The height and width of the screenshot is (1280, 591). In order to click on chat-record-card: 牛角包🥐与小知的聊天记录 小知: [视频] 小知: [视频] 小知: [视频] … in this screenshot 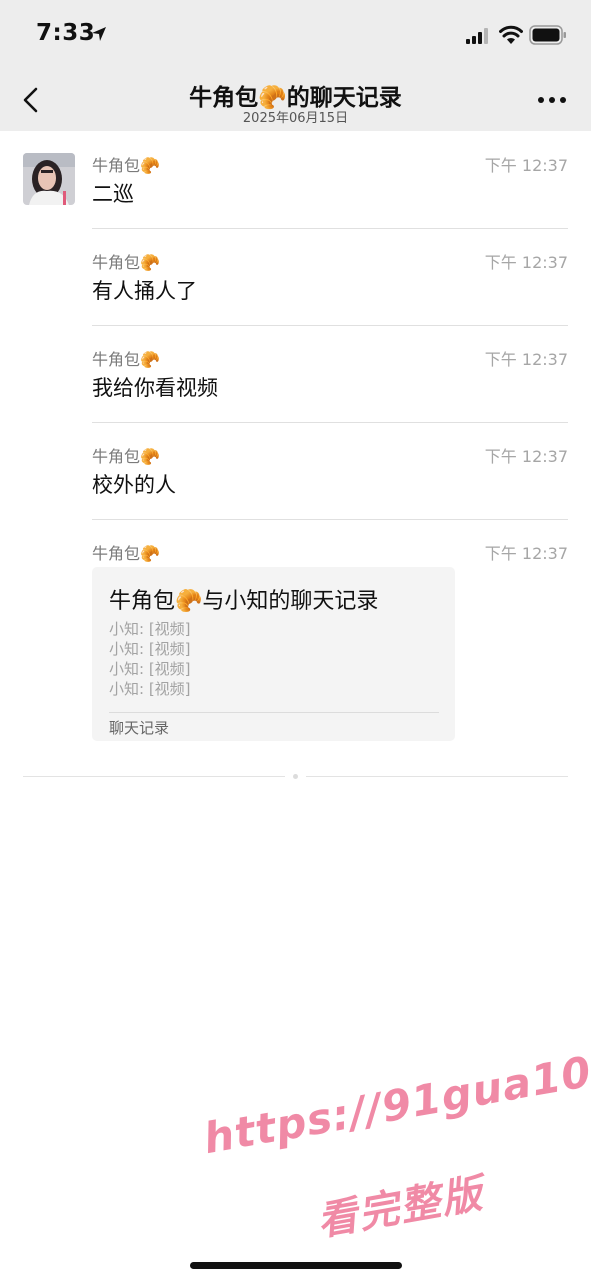, I will do `click(273, 654)`.